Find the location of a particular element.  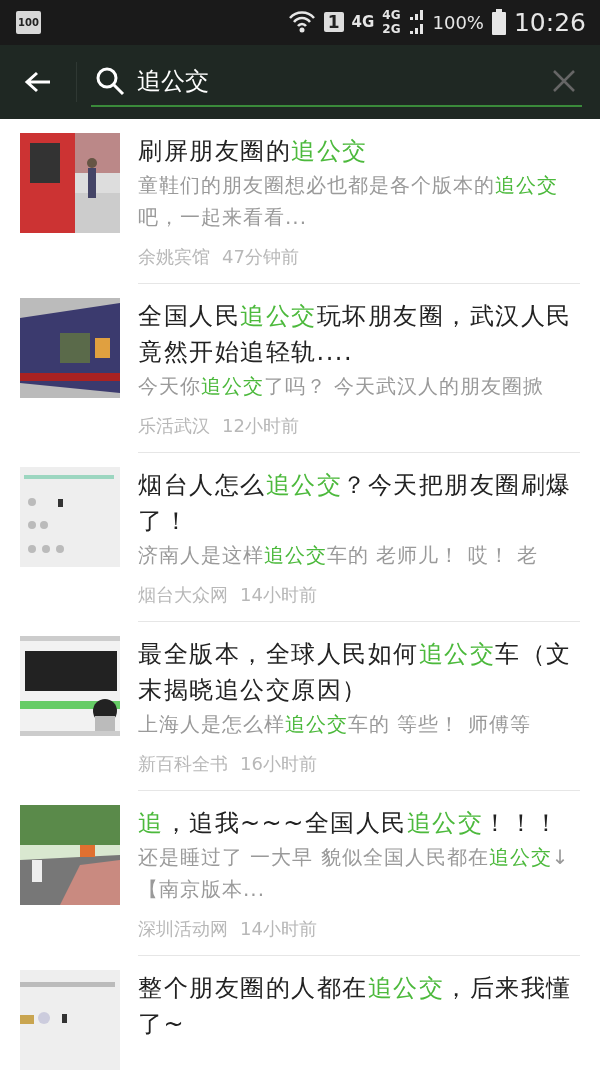

source-name: 烟台大众网 is located at coordinates (183, 595).